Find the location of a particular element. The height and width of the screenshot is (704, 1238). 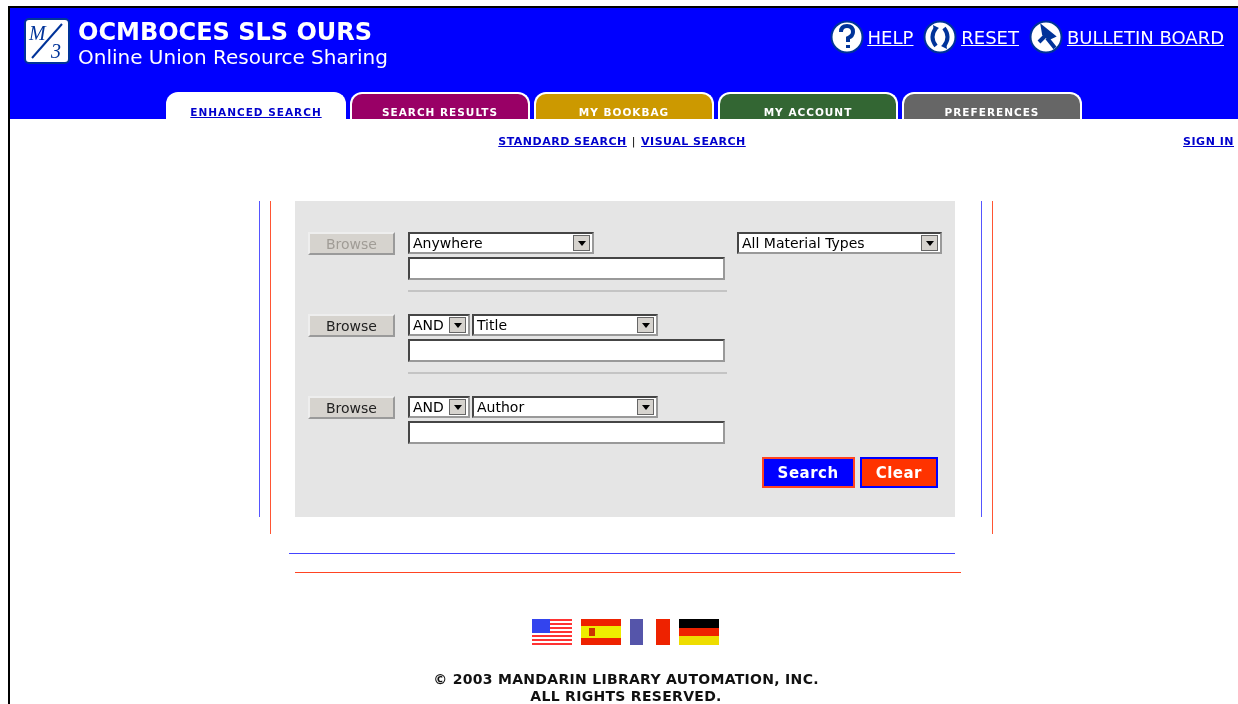

header-link: RESET is located at coordinates (990, 37).